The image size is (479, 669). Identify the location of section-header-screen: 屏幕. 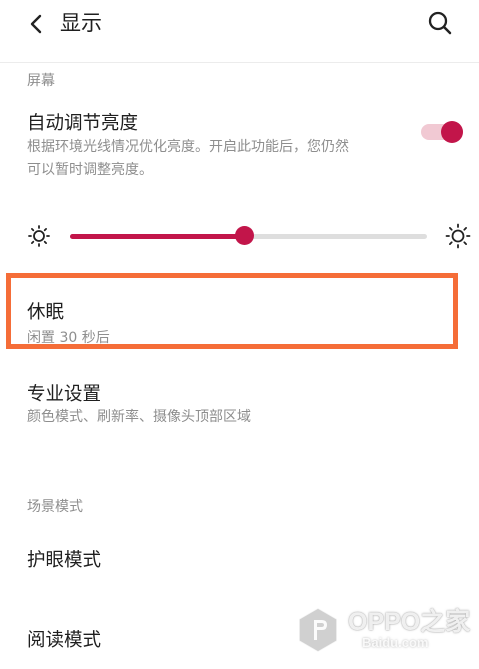
(41, 81).